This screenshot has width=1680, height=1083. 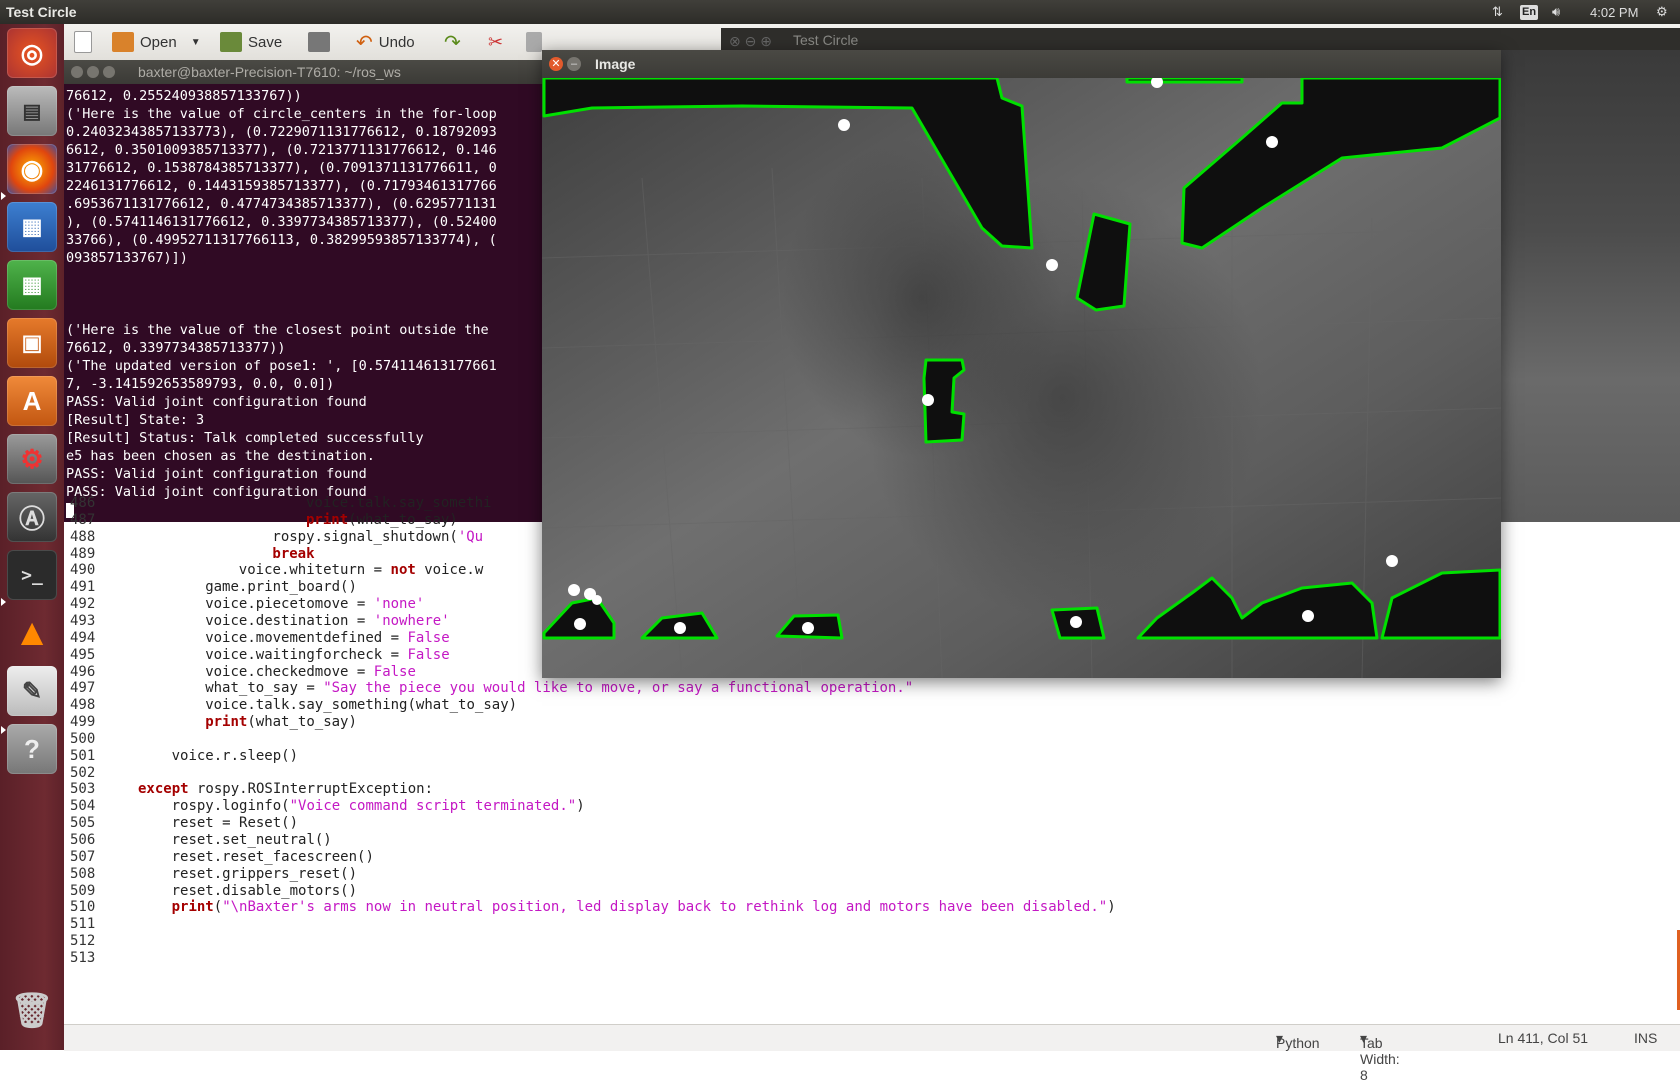 I want to click on line-number: 513, so click(x=83, y=957).